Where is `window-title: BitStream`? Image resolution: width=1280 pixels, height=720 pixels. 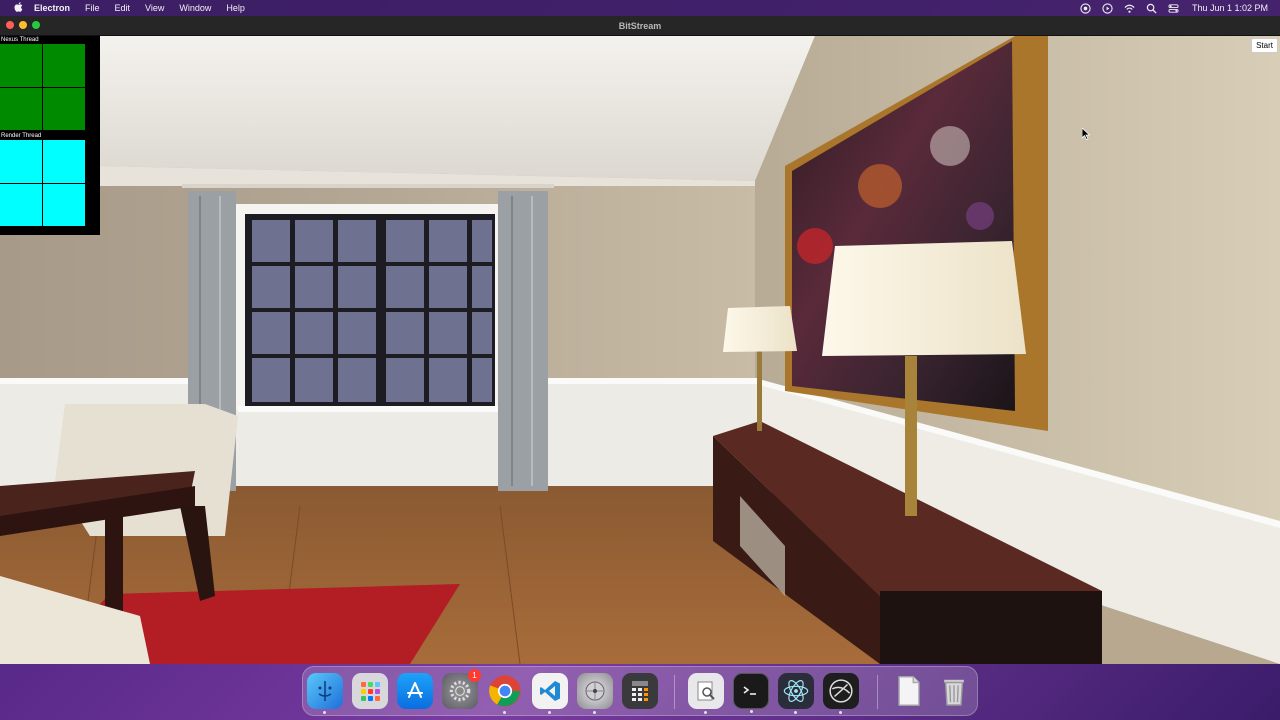 window-title: BitStream is located at coordinates (640, 25).